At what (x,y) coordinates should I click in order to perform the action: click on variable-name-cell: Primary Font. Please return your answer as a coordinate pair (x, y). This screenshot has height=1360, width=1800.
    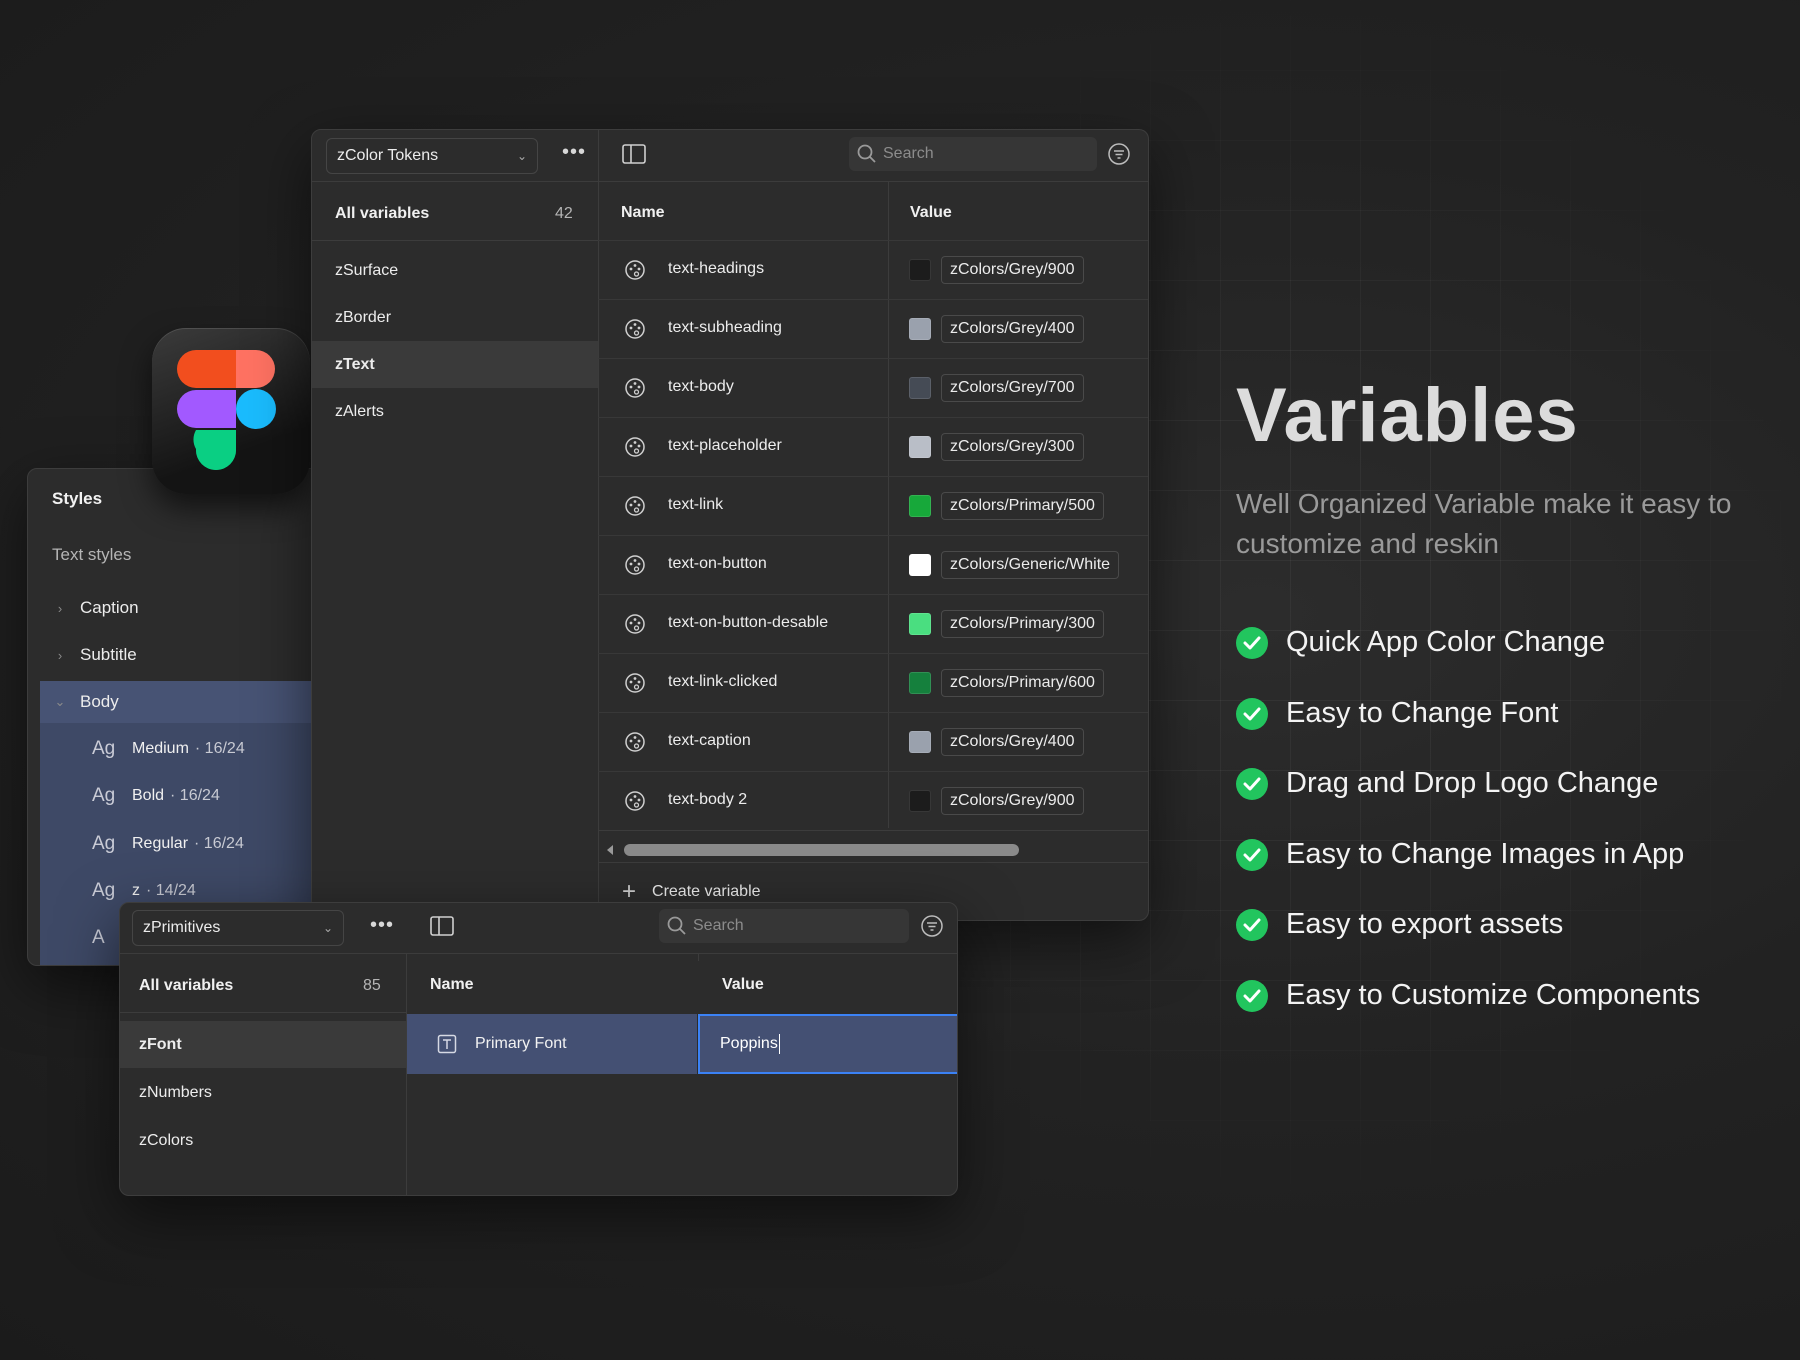
    Looking at the image, I should click on (552, 1044).